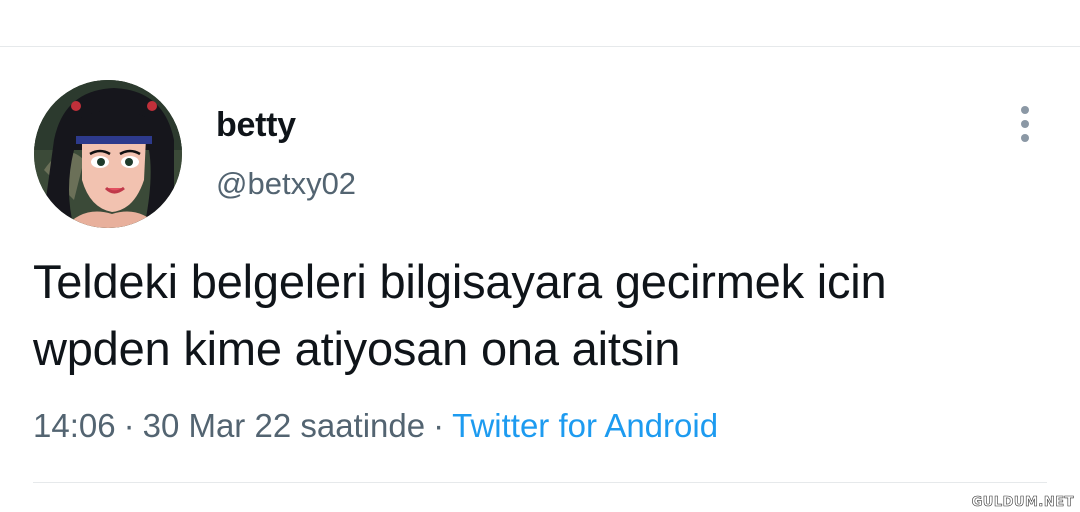 This screenshot has height=512, width=1080. I want to click on tweet-text-line-2: wpden kime atiyosan ona aitsin, so click(357, 348).